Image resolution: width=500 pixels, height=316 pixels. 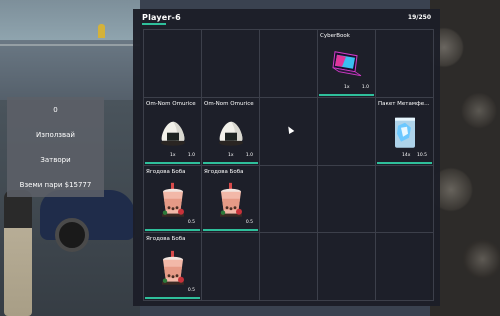 I want to click on inventory-slot: CyberBook 1x 1.0, so click(x=347, y=64).